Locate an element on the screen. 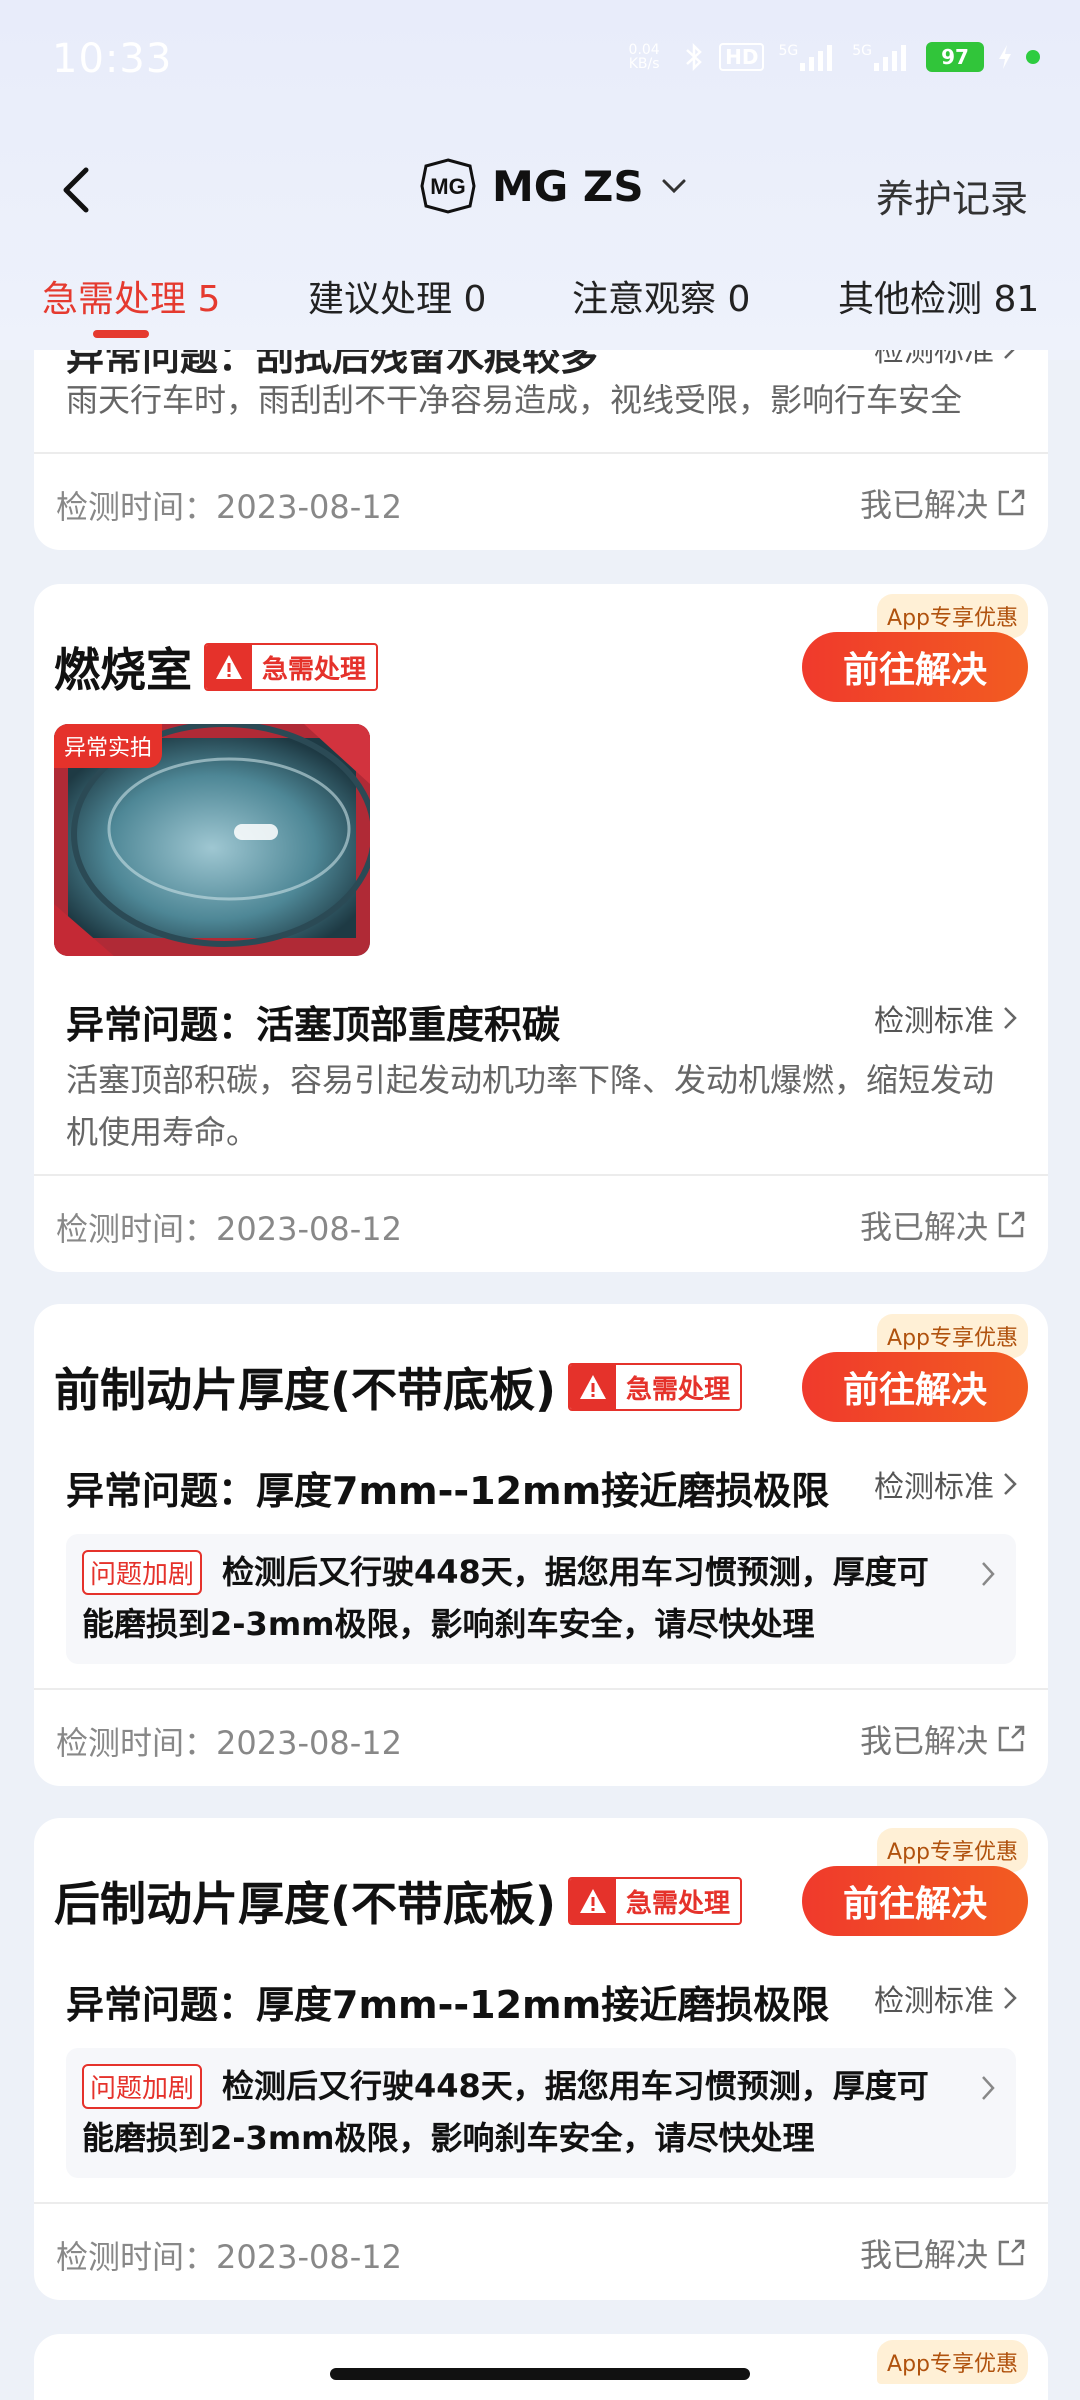 Image resolution: width=1080 pixels, height=2400 pixels. status-bar: 10:33 0.04 KB/s HD 5G 5G 97 is located at coordinates (540, 60).